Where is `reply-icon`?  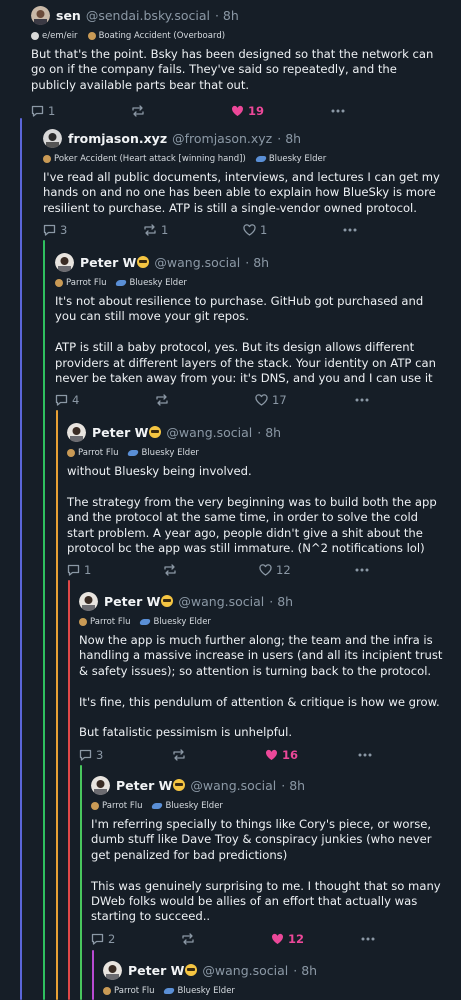
reply-icon is located at coordinates (97, 939).